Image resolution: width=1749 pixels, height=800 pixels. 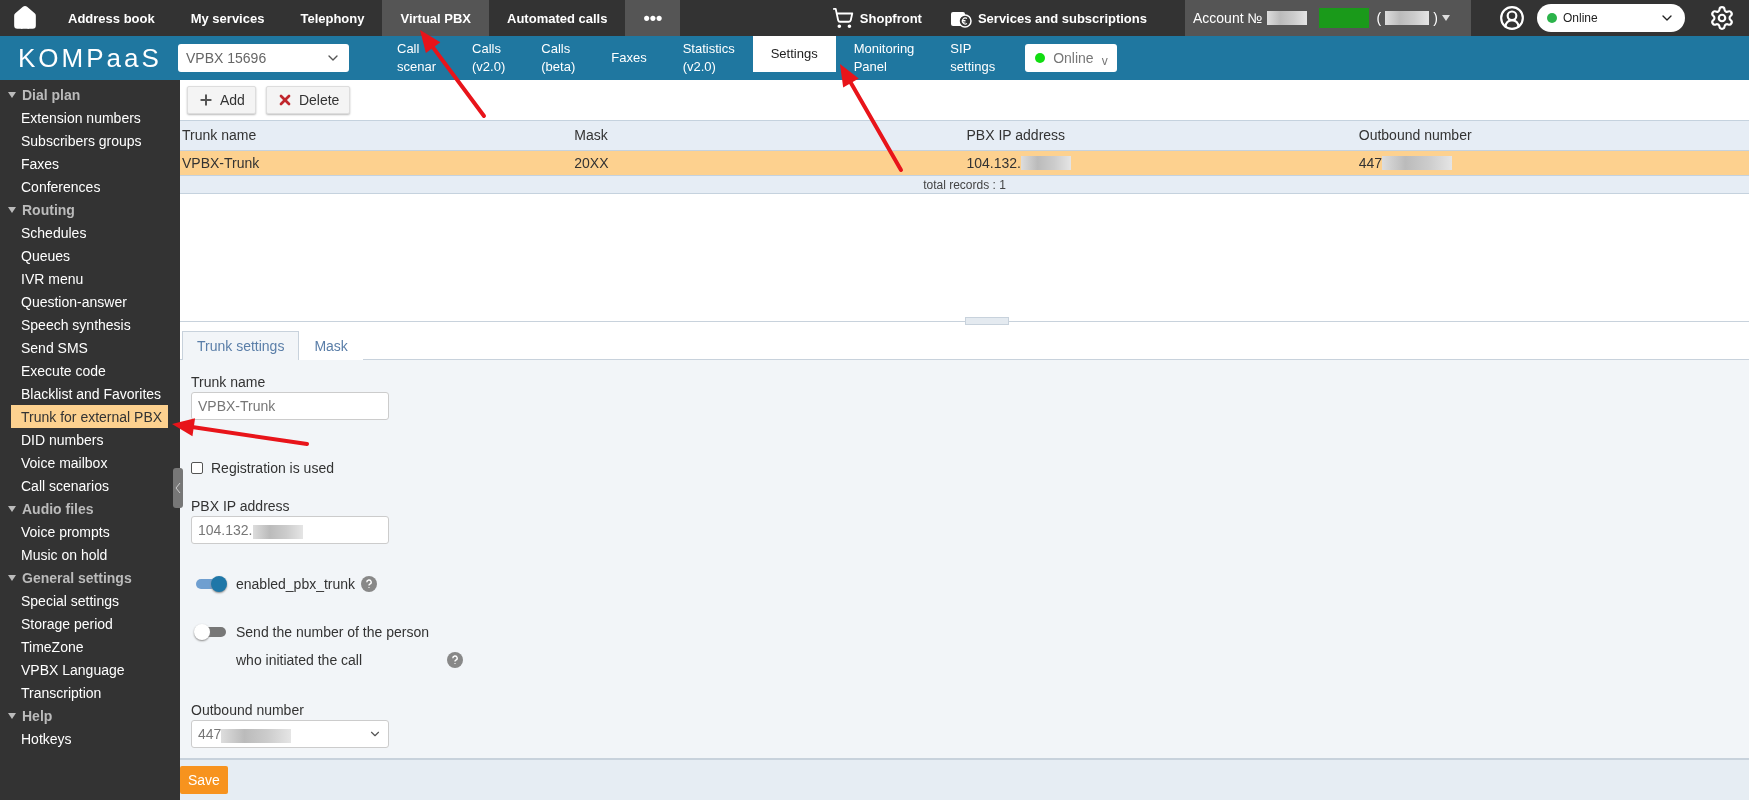 I want to click on sidebar-item: Blacklist and Favorites, so click(x=89, y=393).